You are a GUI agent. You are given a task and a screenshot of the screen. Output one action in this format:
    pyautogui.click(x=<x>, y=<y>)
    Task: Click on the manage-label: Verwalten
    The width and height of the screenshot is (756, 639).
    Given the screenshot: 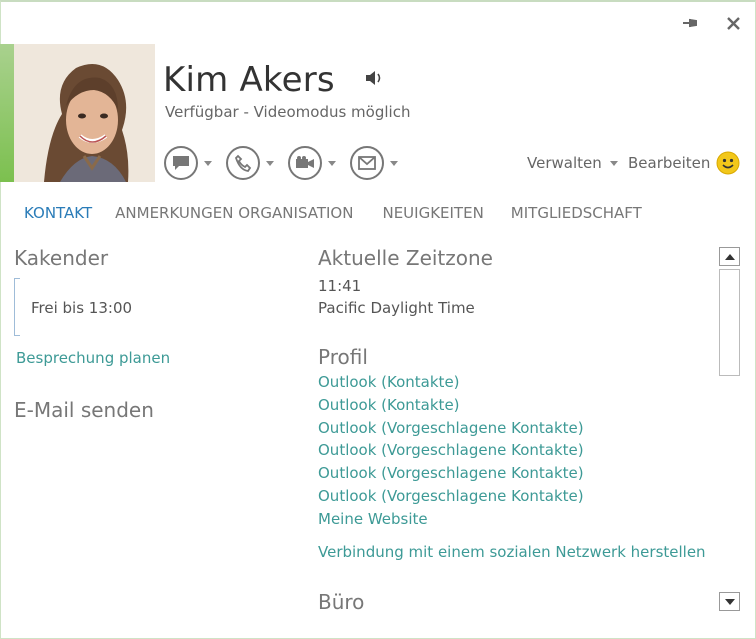 What is the action you would take?
    pyautogui.click(x=564, y=163)
    